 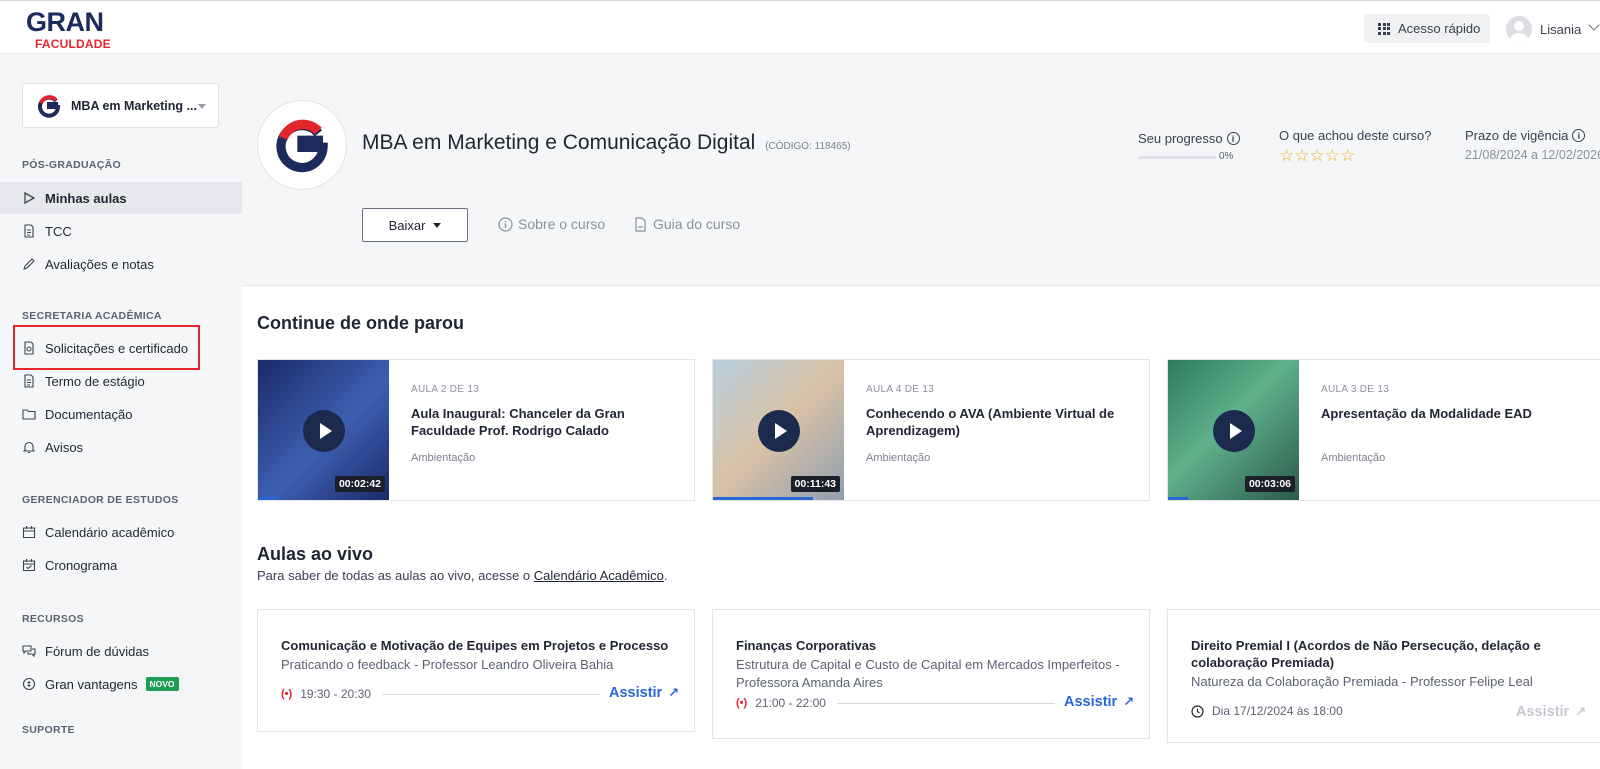 What do you see at coordinates (697, 224) in the screenshot?
I see `course-guide-label: Guia do curso` at bounding box center [697, 224].